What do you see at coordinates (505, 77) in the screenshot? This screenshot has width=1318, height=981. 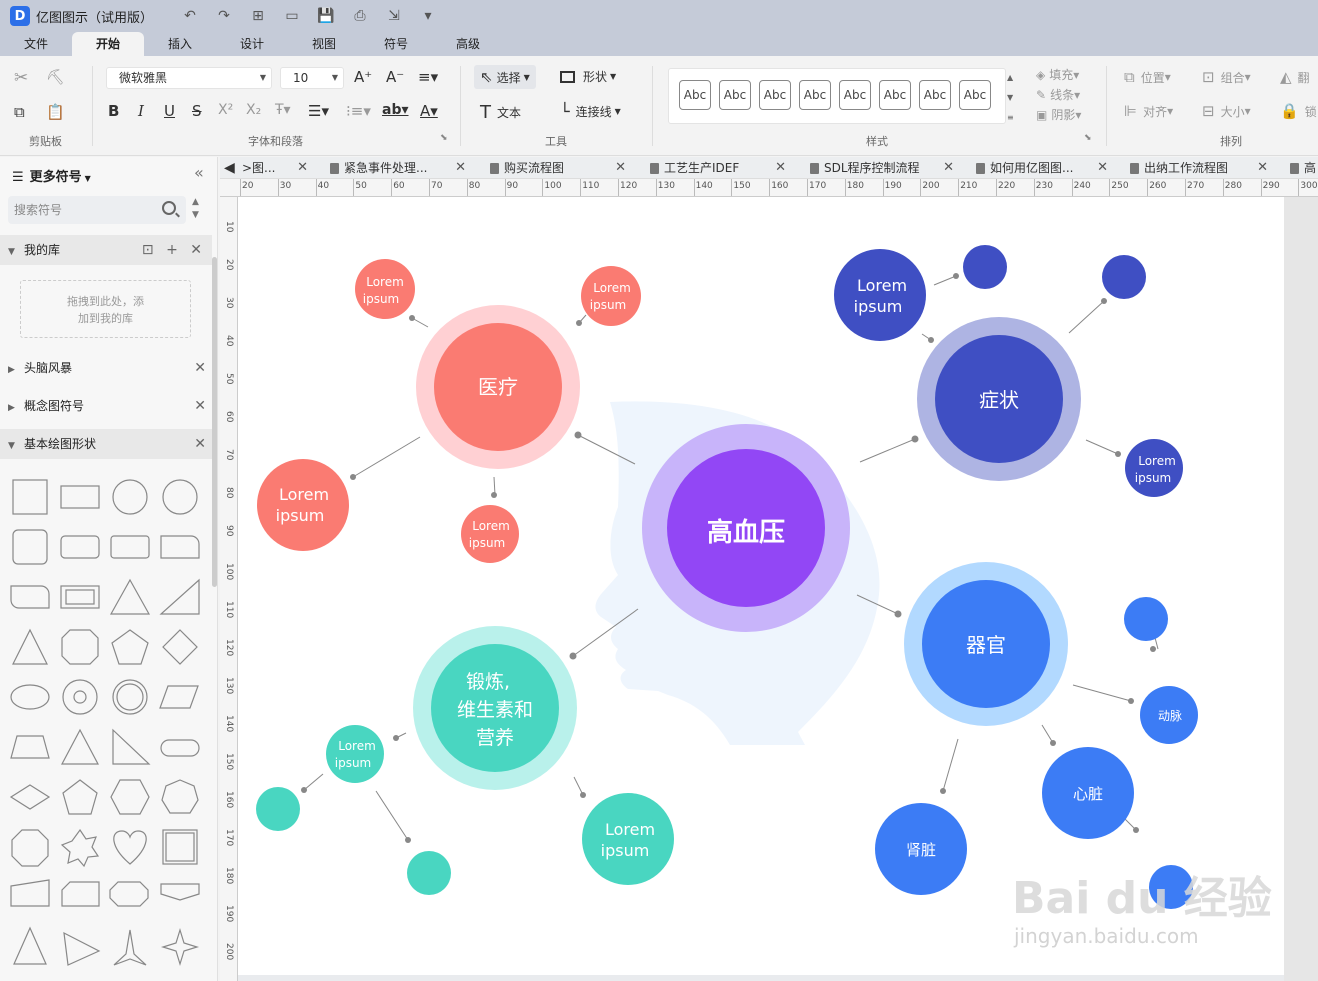 I see `select-tool-button: ⇖ 选择 ▼` at bounding box center [505, 77].